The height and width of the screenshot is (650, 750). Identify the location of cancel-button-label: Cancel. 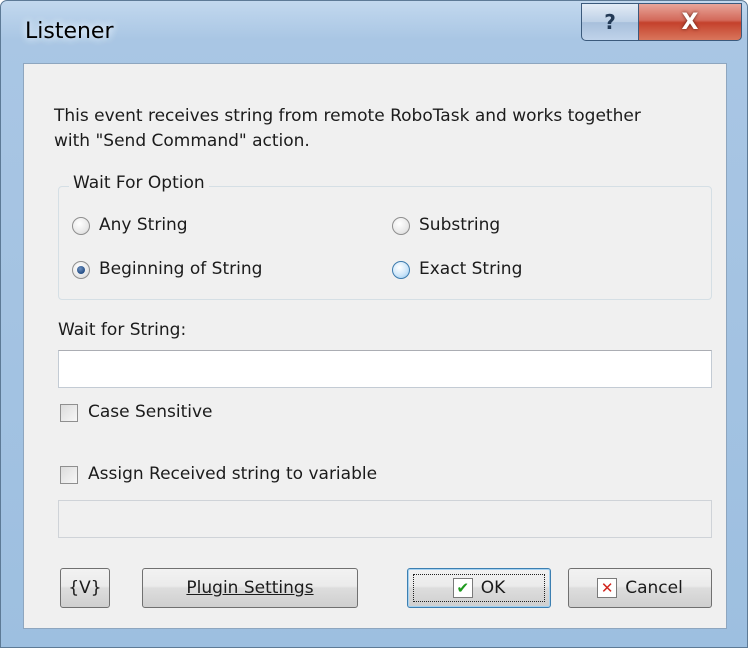
(654, 588).